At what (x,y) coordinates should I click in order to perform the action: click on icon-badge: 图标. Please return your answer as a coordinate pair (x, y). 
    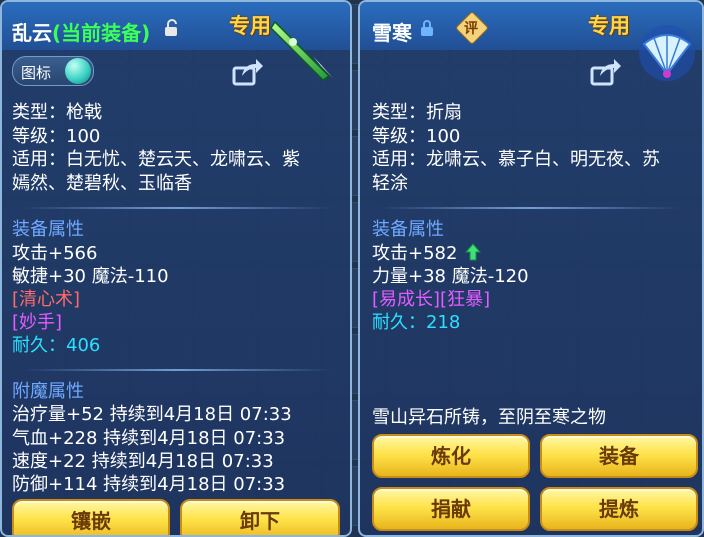
    Looking at the image, I should click on (53, 71).